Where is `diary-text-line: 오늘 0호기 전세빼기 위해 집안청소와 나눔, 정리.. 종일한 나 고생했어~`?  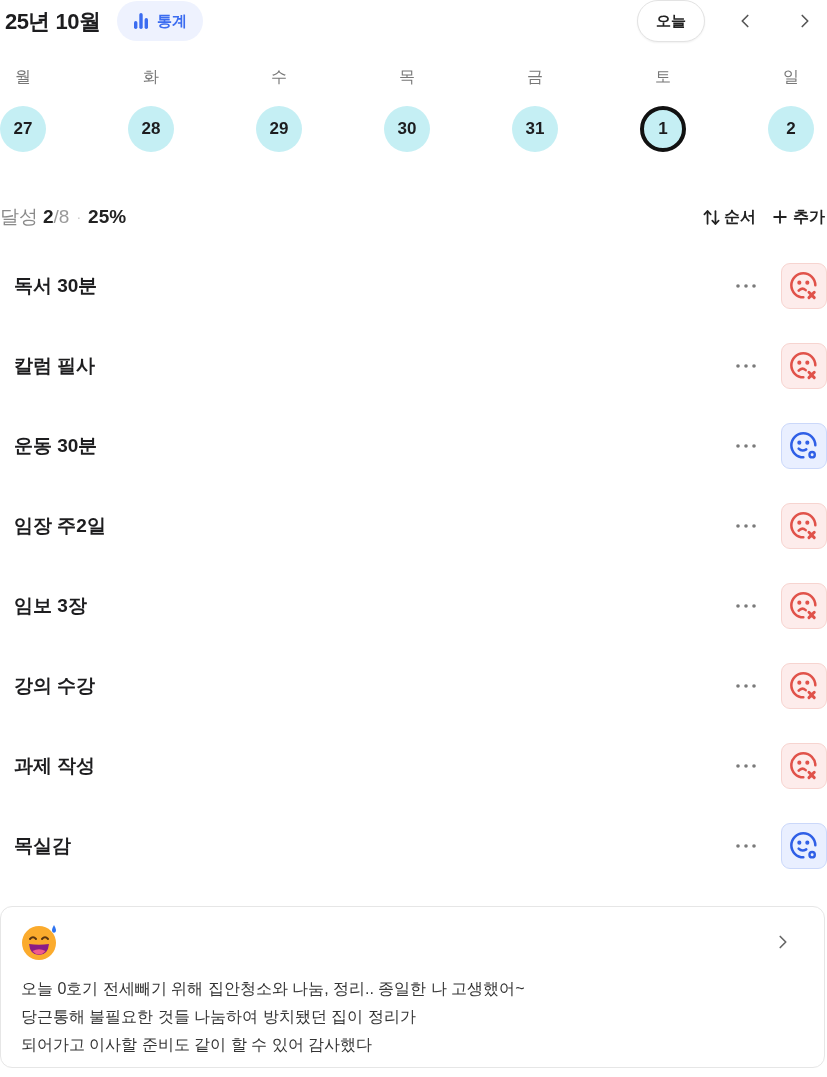 diary-text-line: 오늘 0호기 전세빼기 위해 집안청소와 나눔, 정리.. 종일한 나 고생했어~ is located at coordinates (273, 989).